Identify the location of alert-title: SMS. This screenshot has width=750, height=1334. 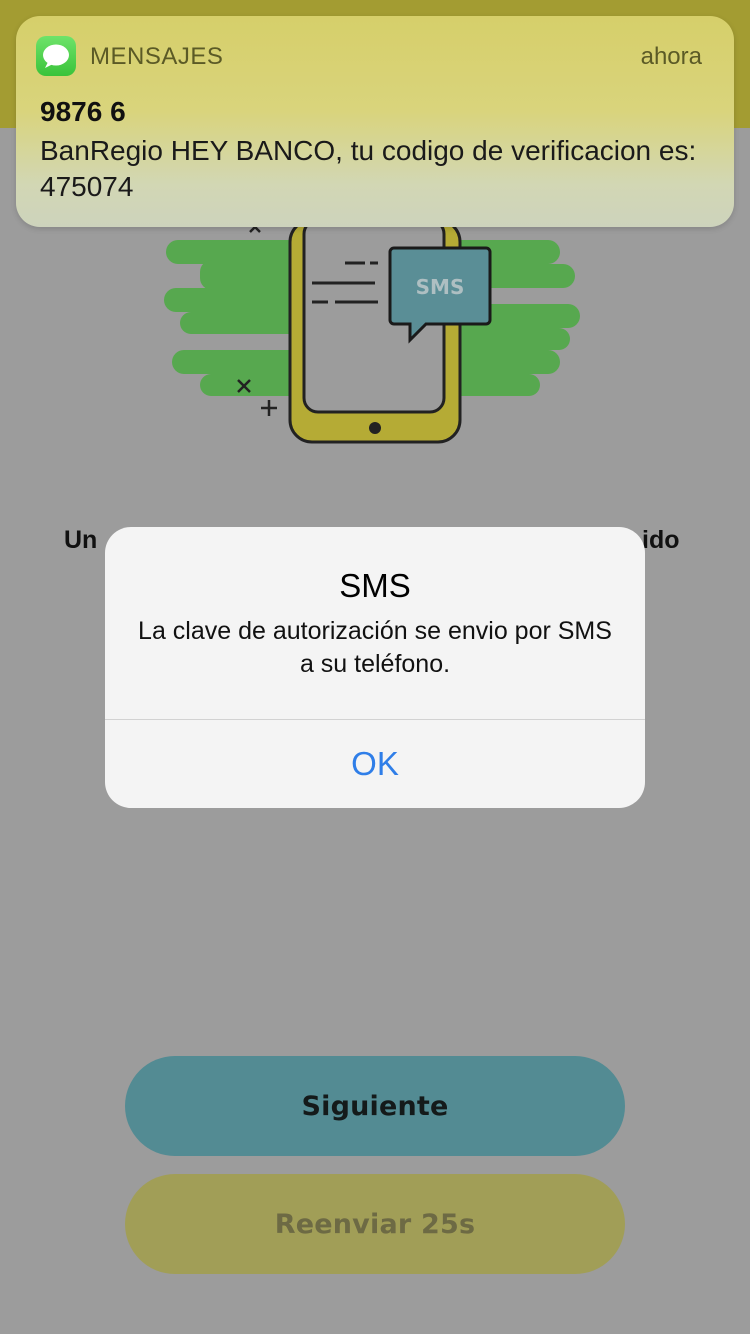
(375, 585).